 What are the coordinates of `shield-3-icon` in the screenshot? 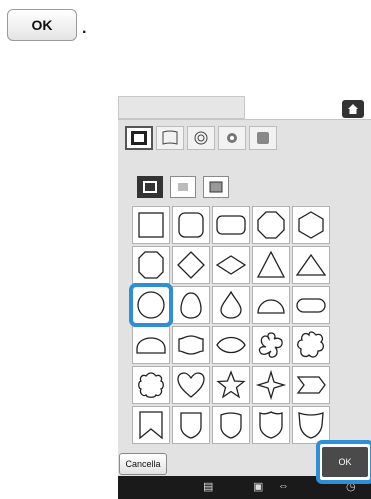 It's located at (271, 425).